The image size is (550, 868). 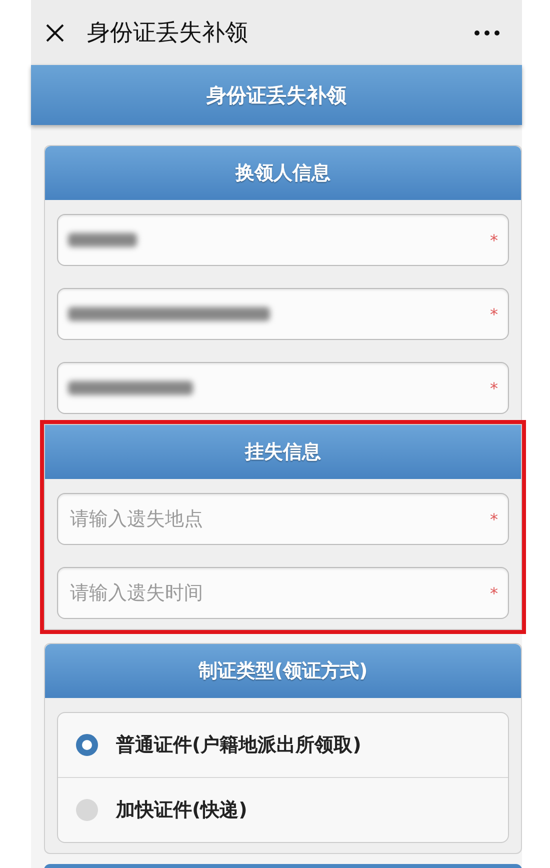 I want to click on input-field: 请输入遗失时间, so click(x=279, y=593).